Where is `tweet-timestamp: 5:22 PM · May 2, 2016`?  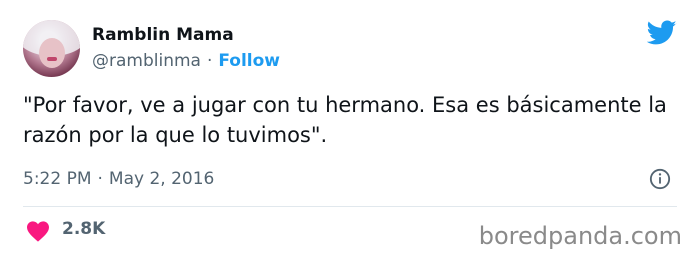 tweet-timestamp: 5:22 PM · May 2, 2016 is located at coordinates (118, 179).